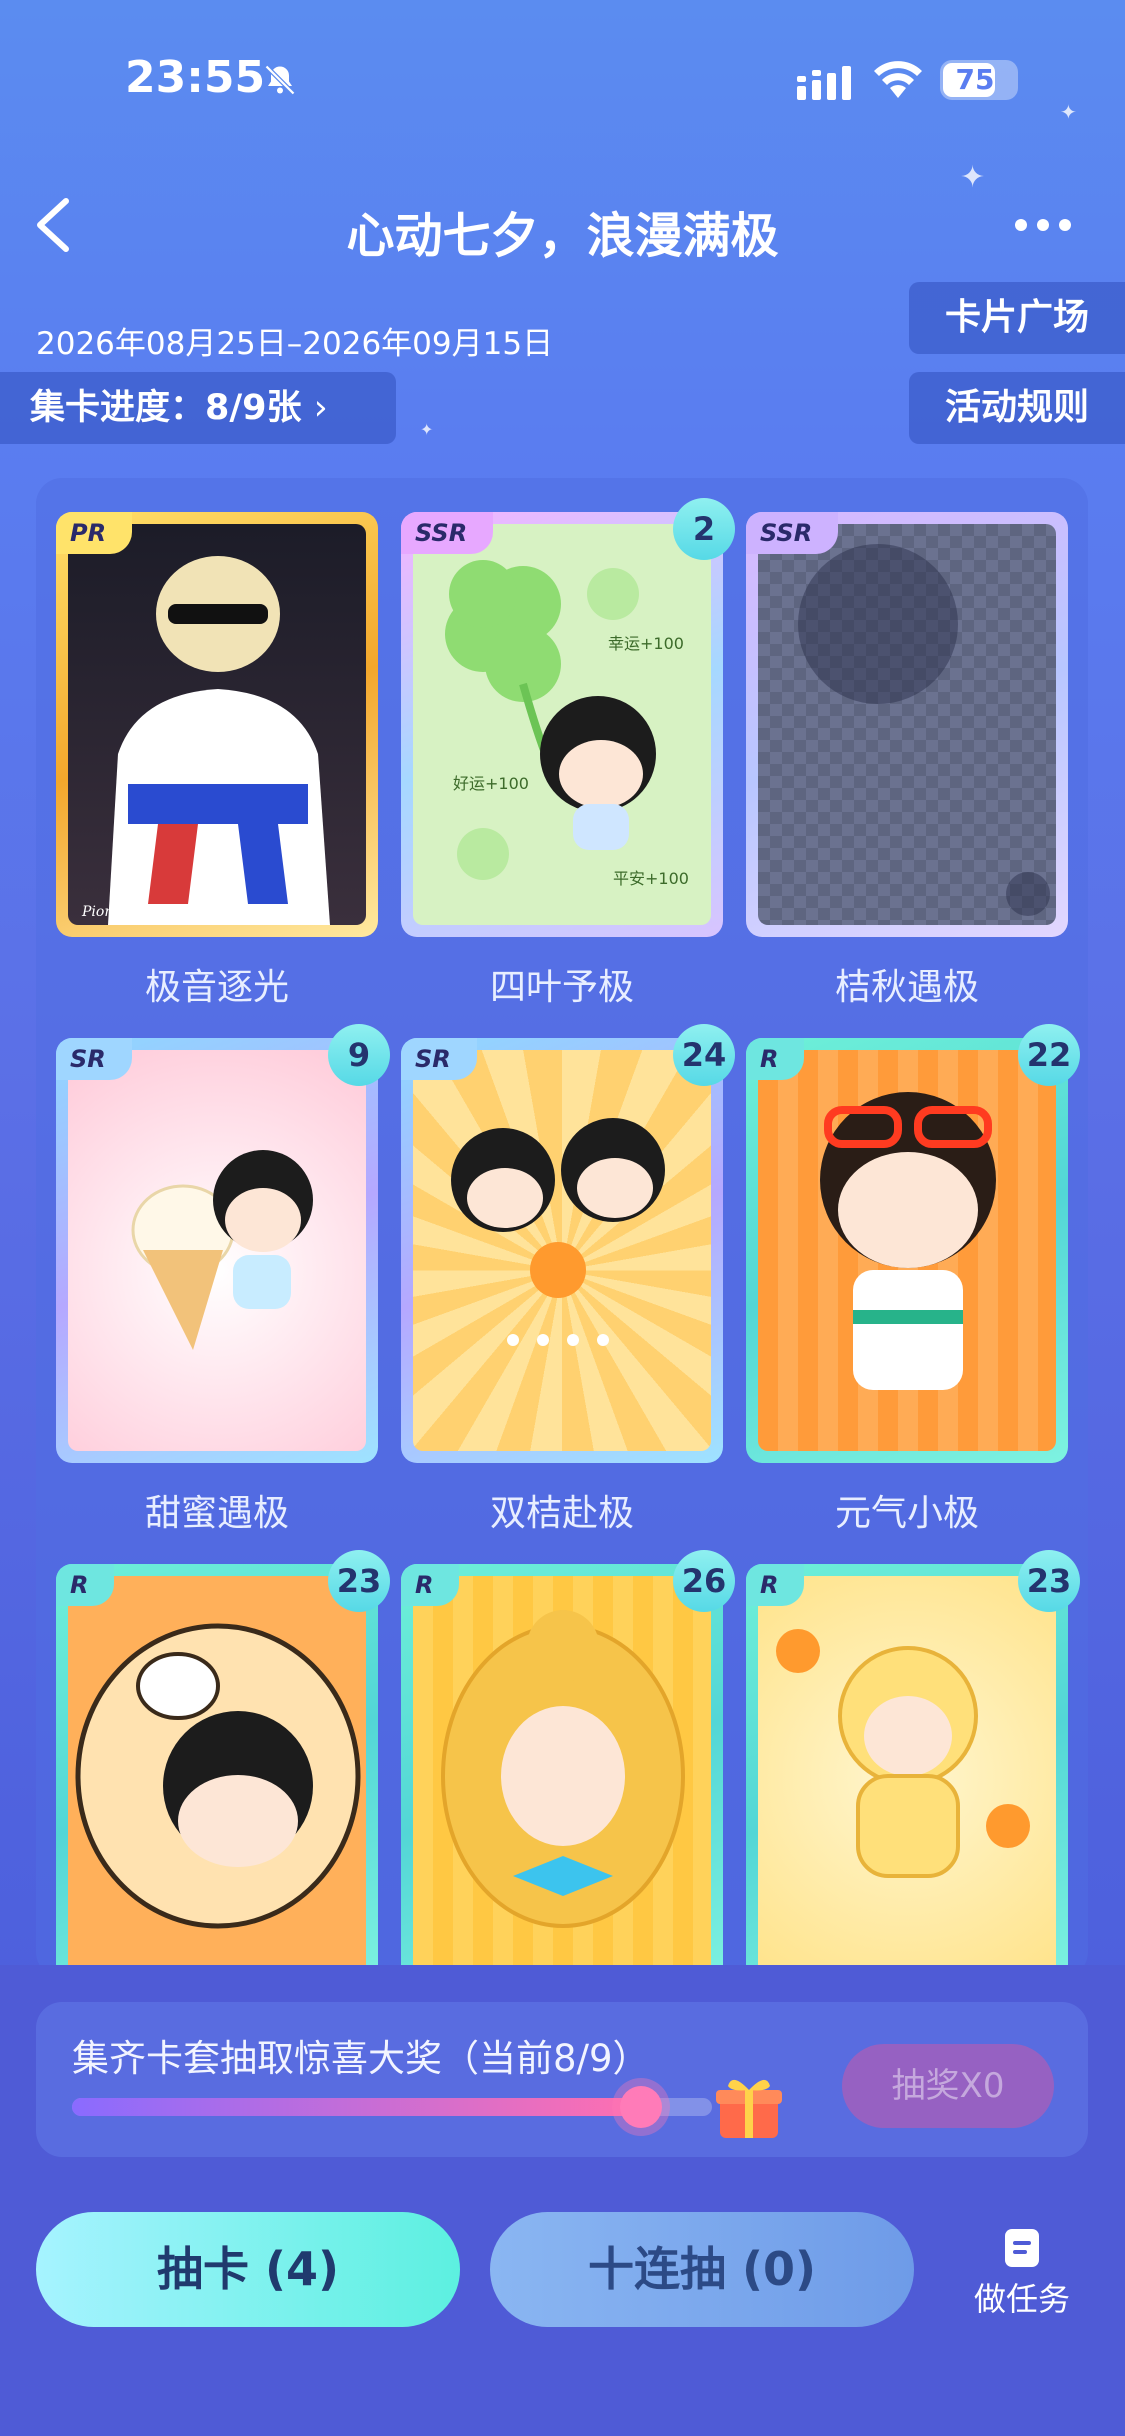 This screenshot has width=1125, height=2436. I want to click on card-count-badge: 24, so click(704, 1055).